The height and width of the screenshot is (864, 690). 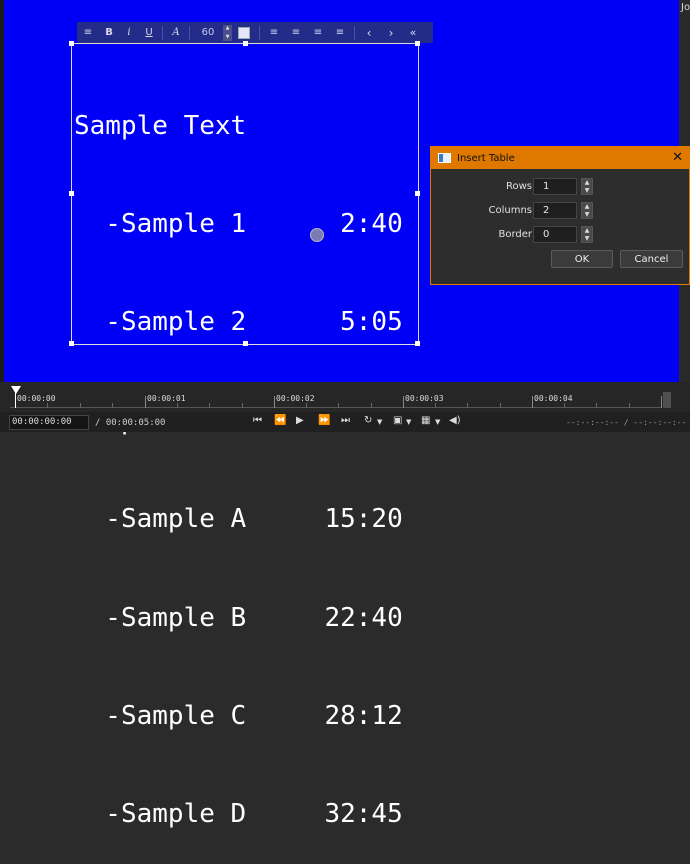 What do you see at coordinates (238, 617) in the screenshot?
I see `text-line: -Sample B 22:40` at bounding box center [238, 617].